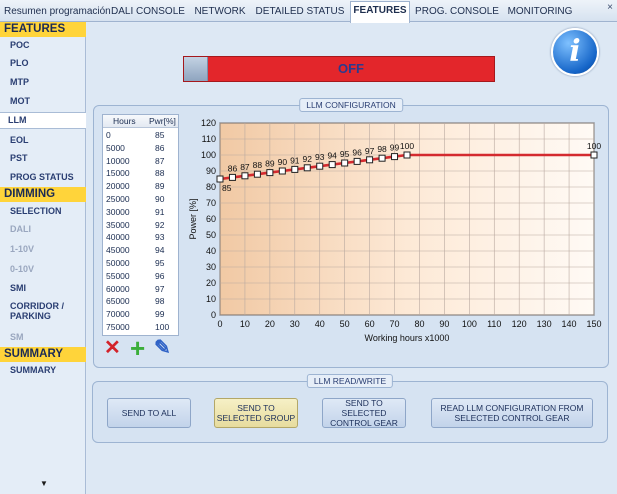 The image size is (617, 494). I want to click on hours-cell: 55000, so click(118, 275).